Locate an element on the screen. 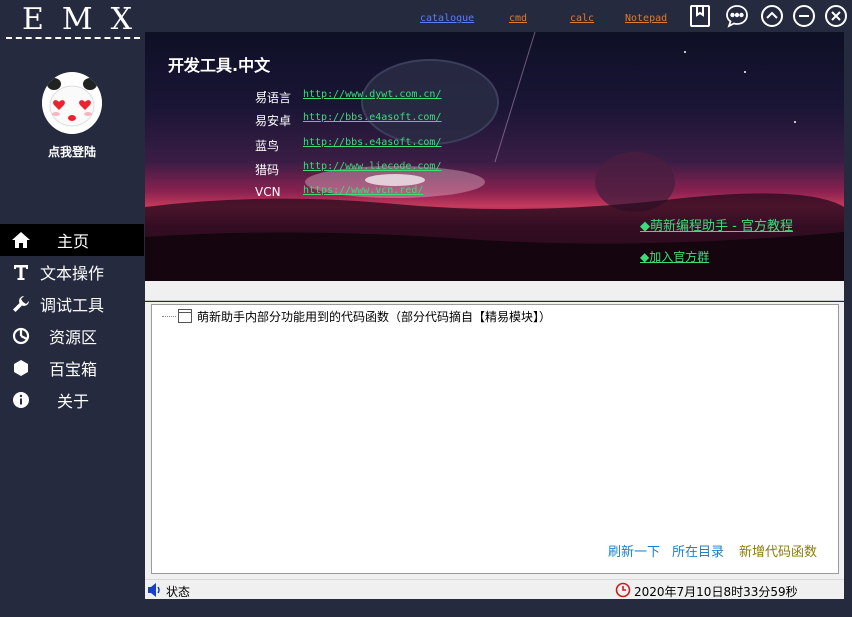 Image resolution: width=852 pixels, height=617 pixels. sidebar-item-label: 资源区 is located at coordinates (72, 337).